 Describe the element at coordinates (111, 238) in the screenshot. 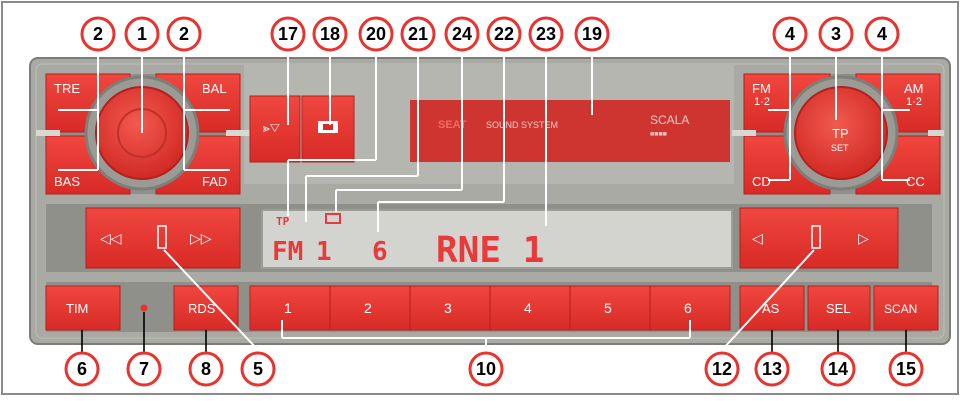

I see `seek-back-icon: ◁◁` at that location.